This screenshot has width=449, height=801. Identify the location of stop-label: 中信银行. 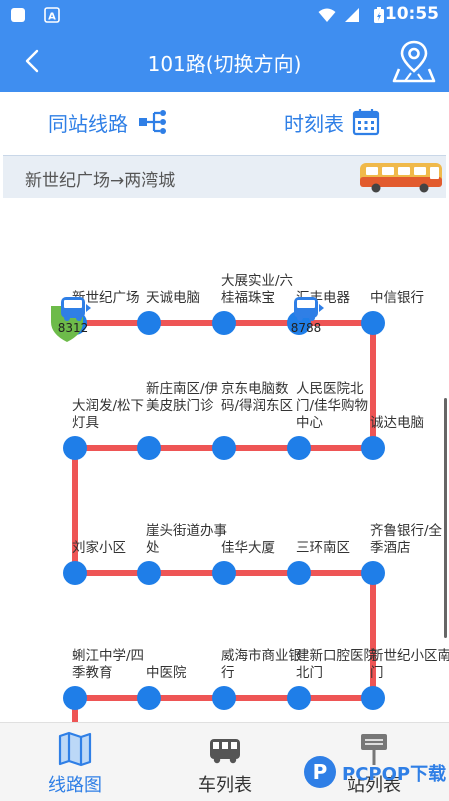
(409, 298).